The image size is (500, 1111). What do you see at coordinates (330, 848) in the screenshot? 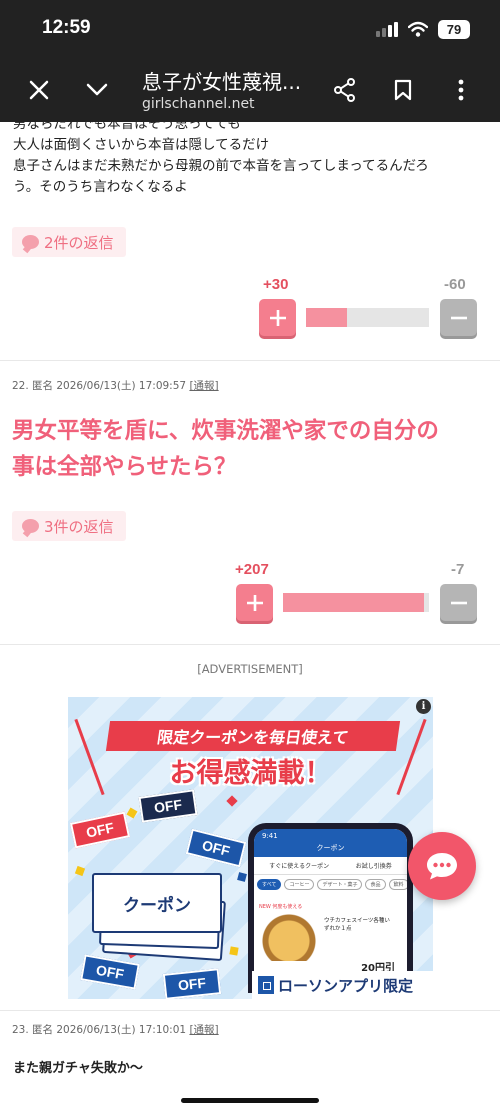
I see `phone-app-title: クーポン` at bounding box center [330, 848].